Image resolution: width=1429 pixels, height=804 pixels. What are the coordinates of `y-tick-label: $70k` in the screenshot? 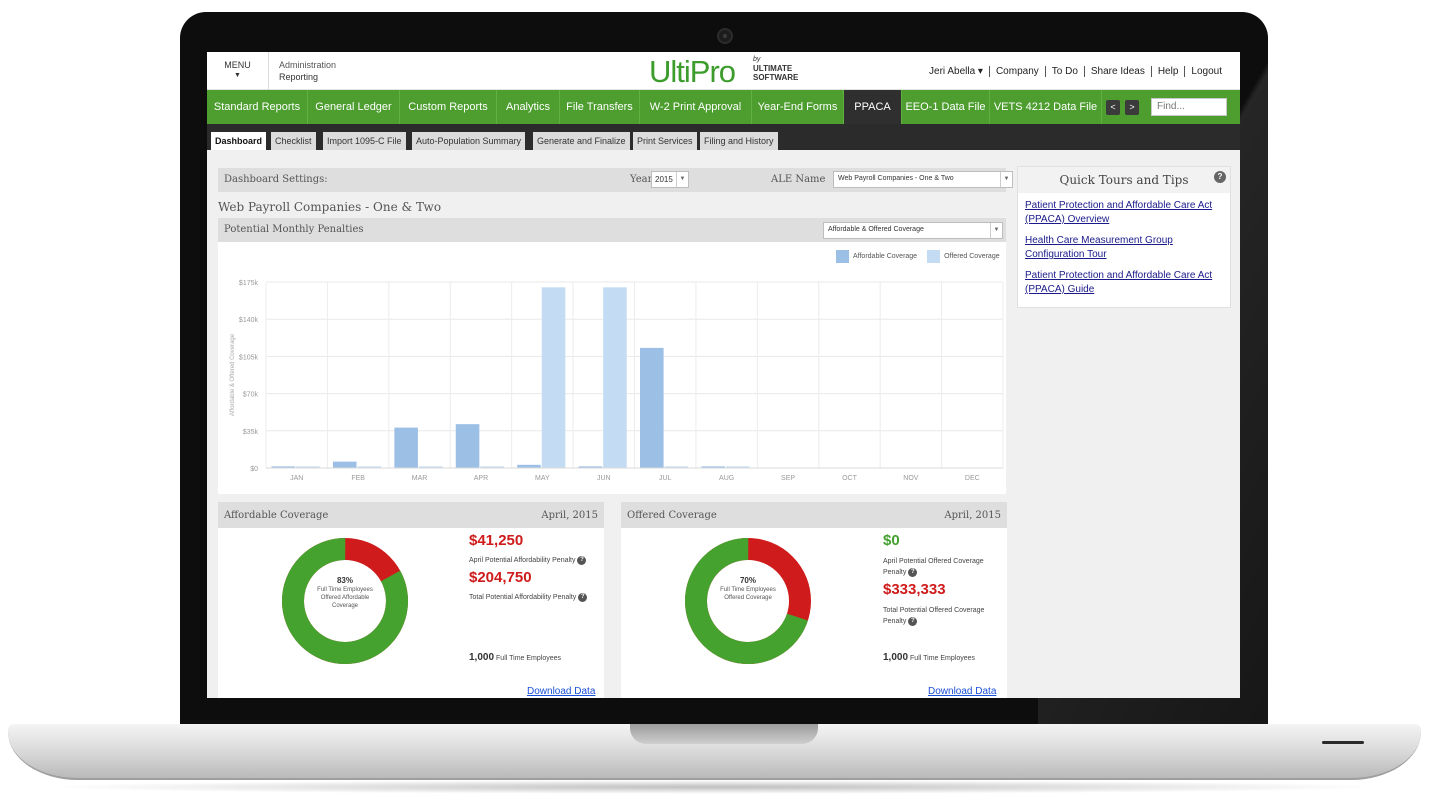 It's located at (251, 395).